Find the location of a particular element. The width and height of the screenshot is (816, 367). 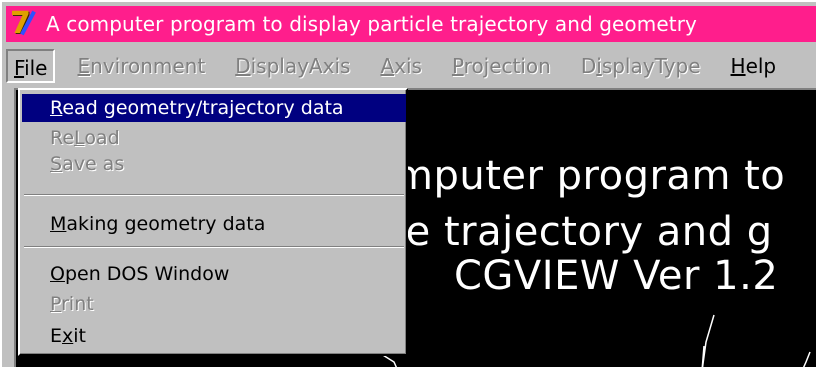

menu-file: File is located at coordinates (31, 66).